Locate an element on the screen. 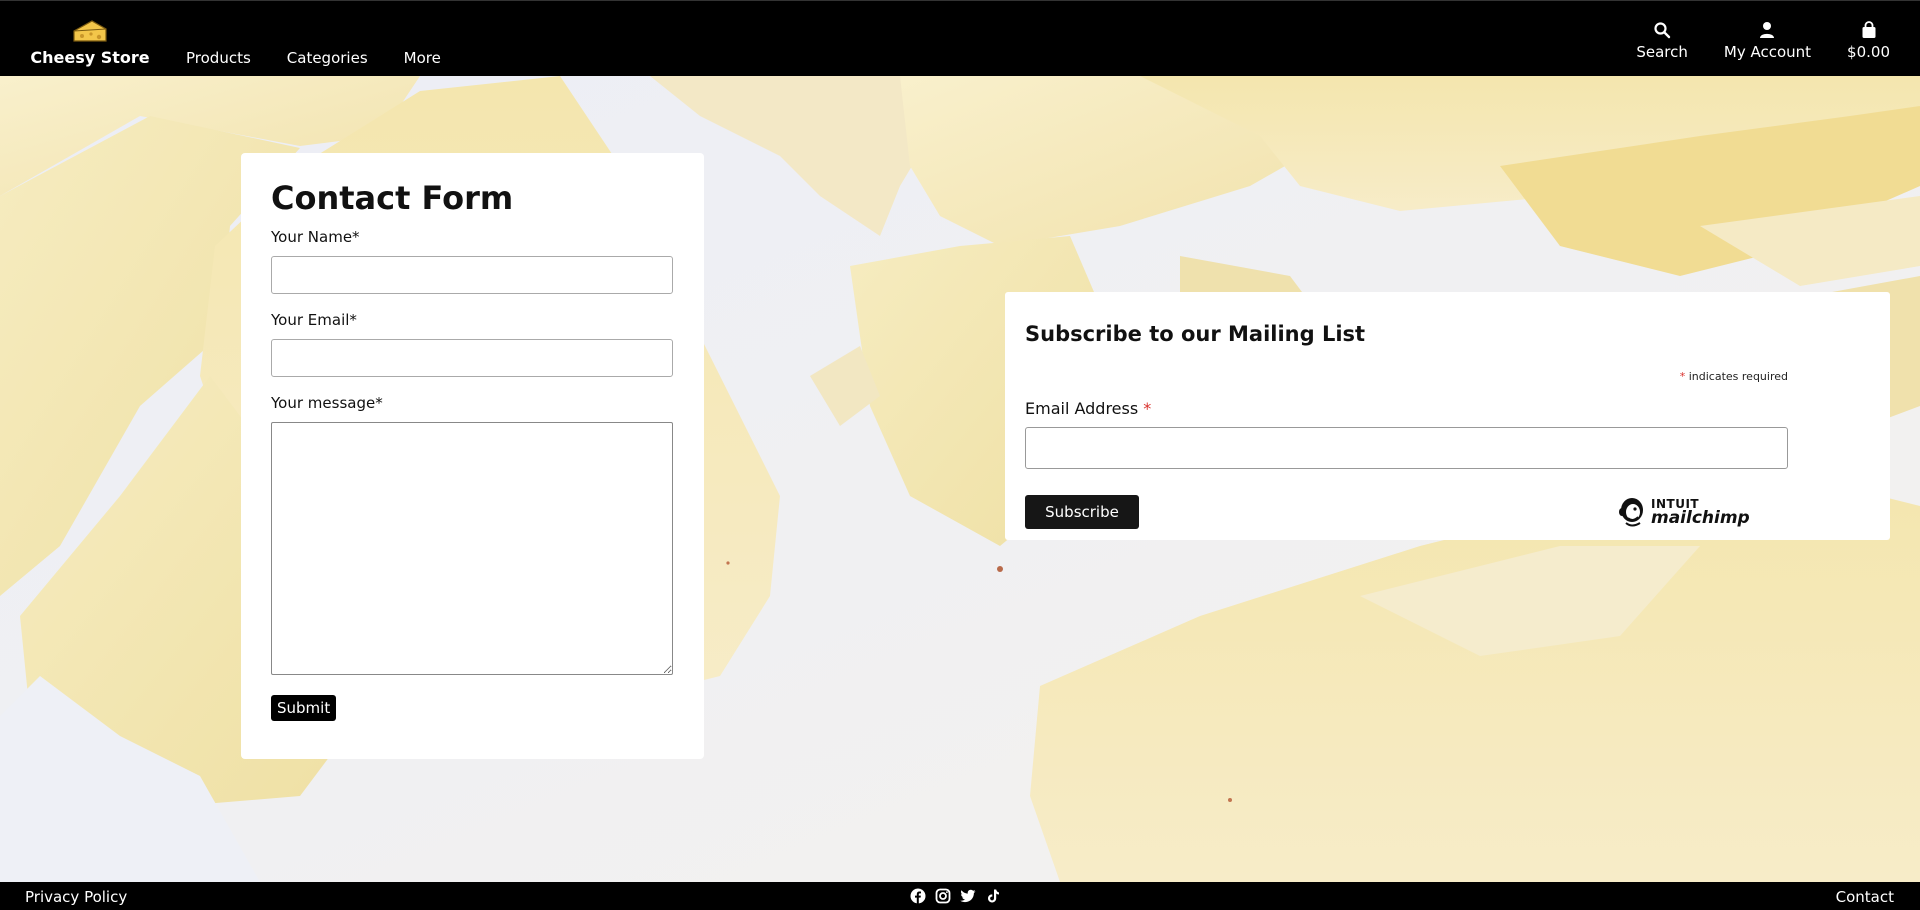 This screenshot has height=910, width=1920. user-icon is located at coordinates (1767, 30).